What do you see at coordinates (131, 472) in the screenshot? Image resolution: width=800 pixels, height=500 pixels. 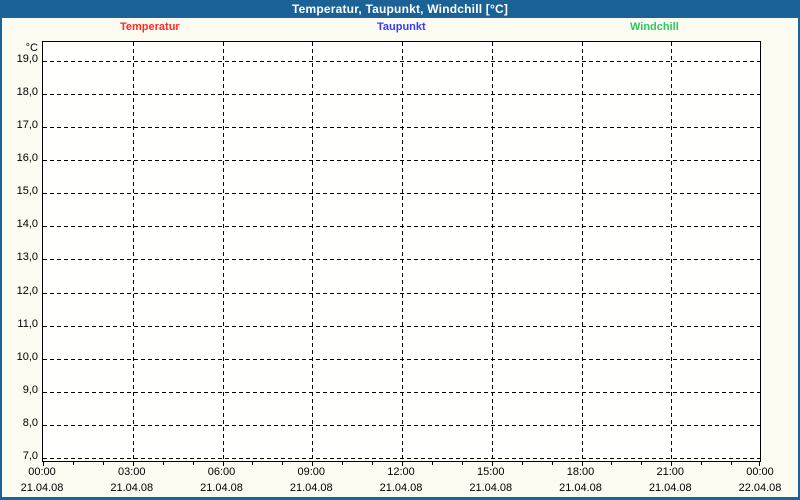 I see `x-tick-time-label: 03:00` at bounding box center [131, 472].